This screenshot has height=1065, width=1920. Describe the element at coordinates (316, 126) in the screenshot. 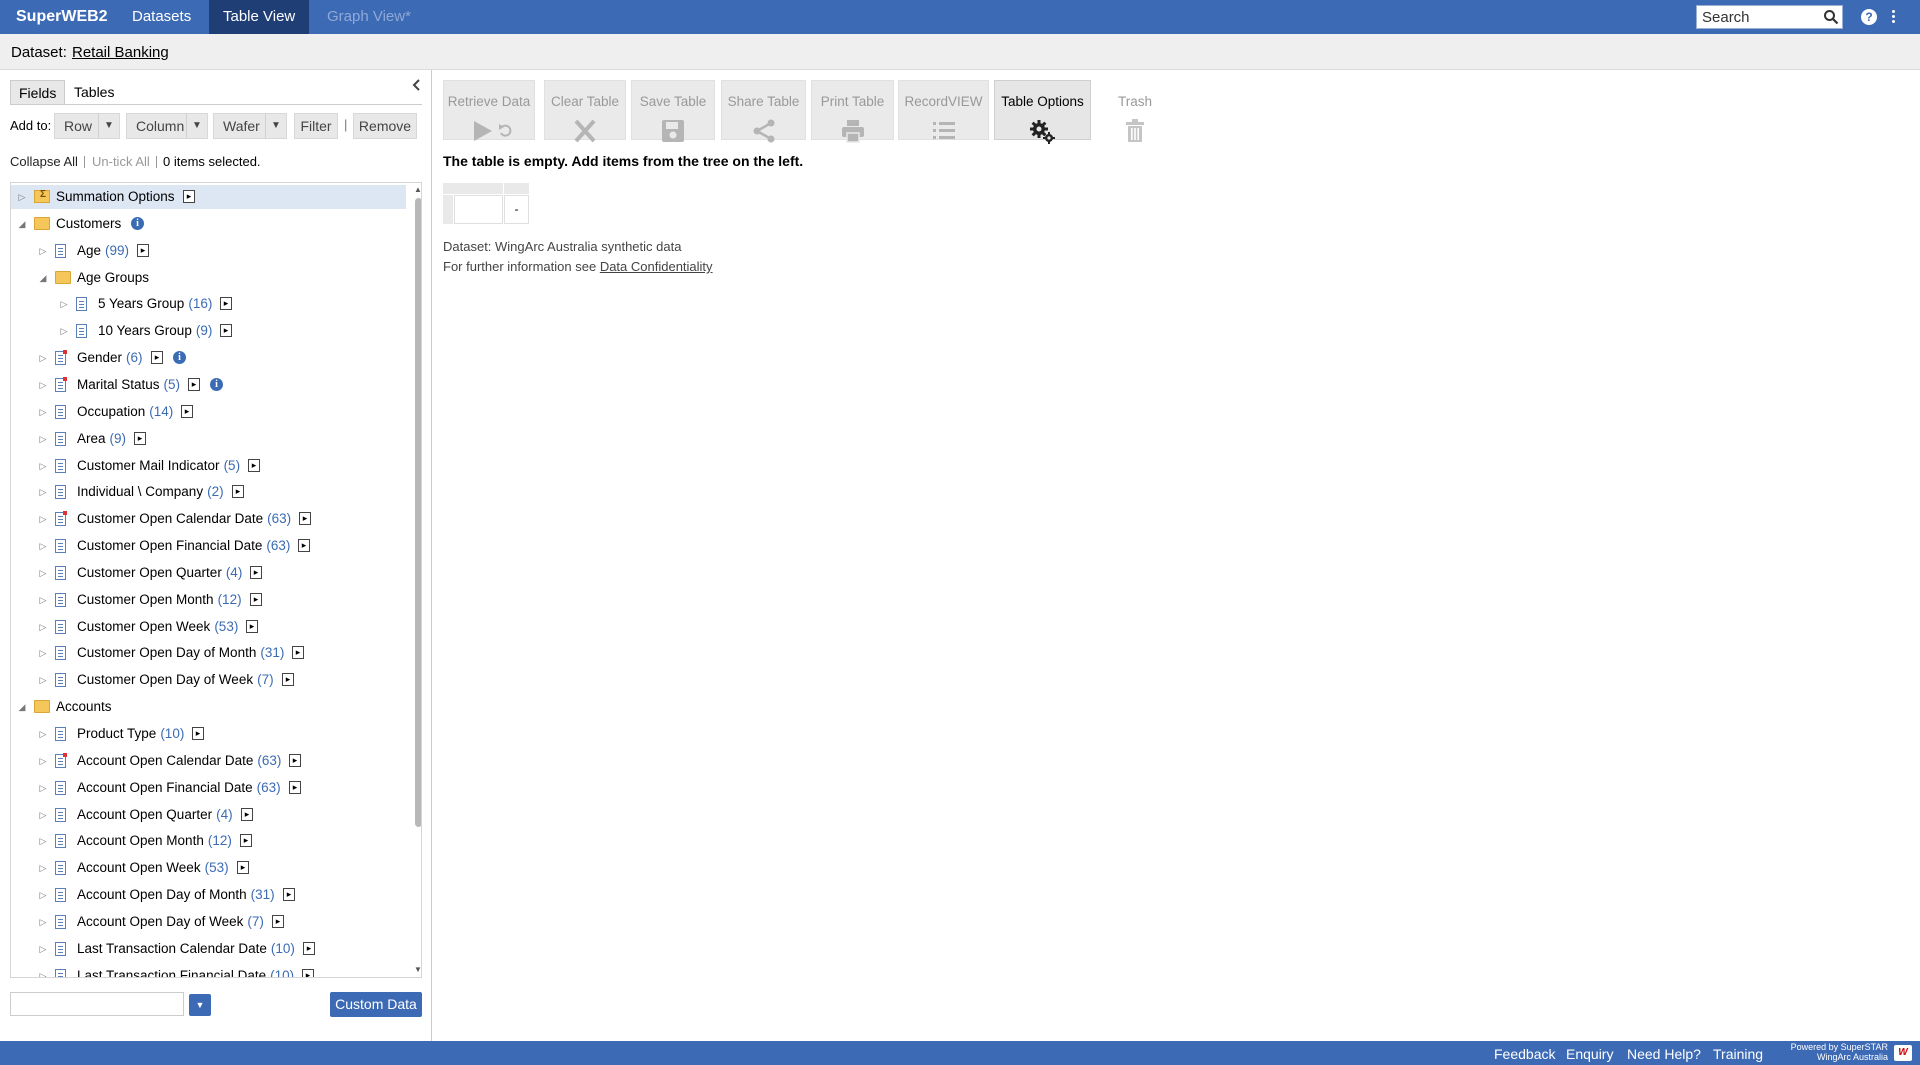

I see `filter-button: Filter` at that location.